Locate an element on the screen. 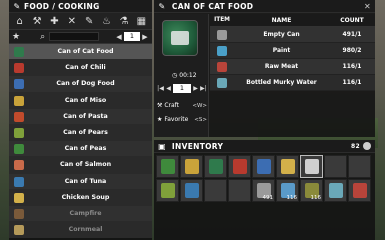 The image size is (385, 240). ingredient-row: Empty Can 491/1 is located at coordinates (292, 35).